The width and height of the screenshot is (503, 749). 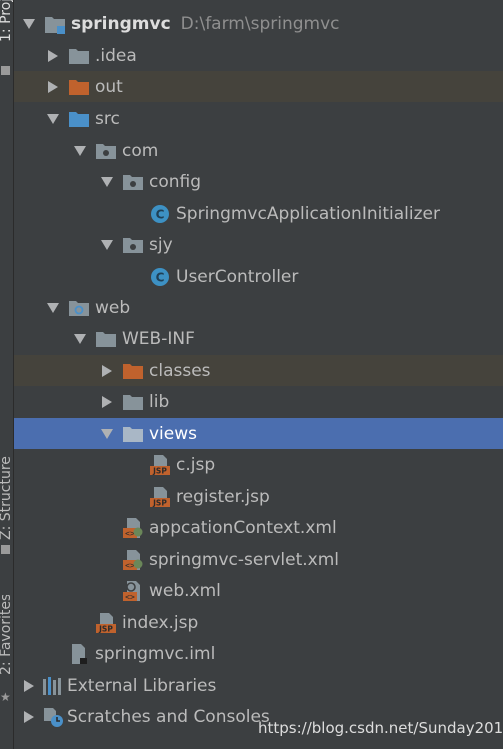 I want to click on tree-row-c-jsp: JSP c.jsp, so click(x=258, y=464).